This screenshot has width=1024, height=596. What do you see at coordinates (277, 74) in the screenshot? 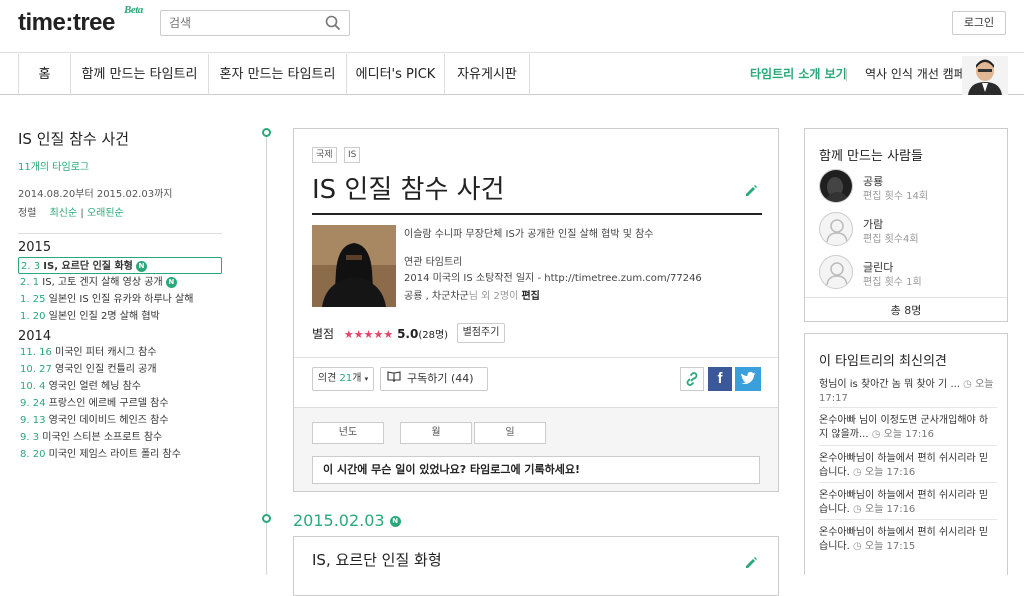
I see `nav-solo-timetree: 혼자 만드는 타임트리` at bounding box center [277, 74].